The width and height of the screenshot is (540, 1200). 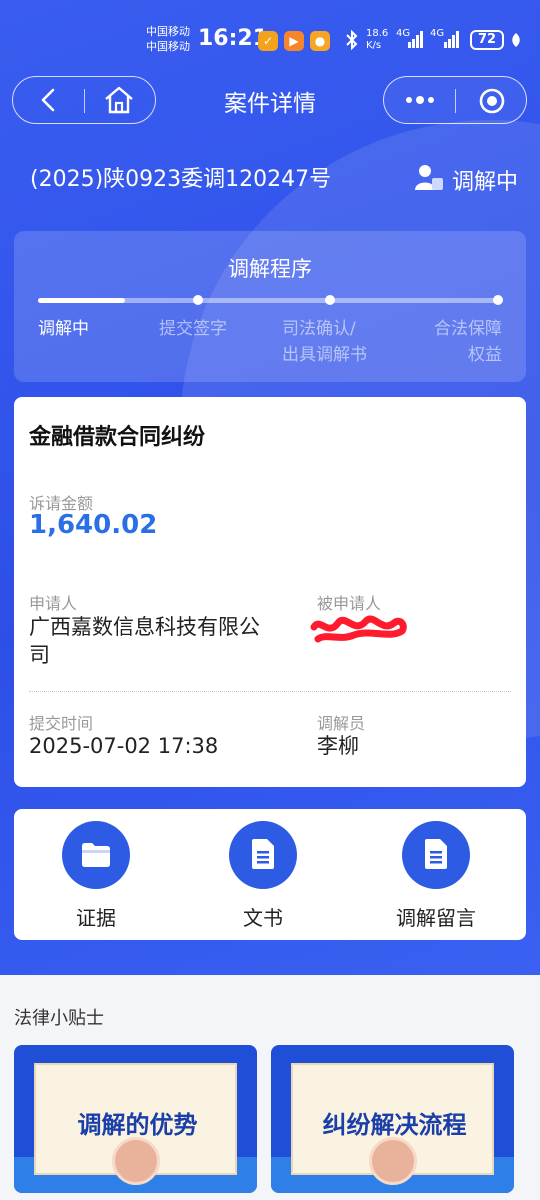 I want to click on bluetooth-icon, so click(x=352, y=40).